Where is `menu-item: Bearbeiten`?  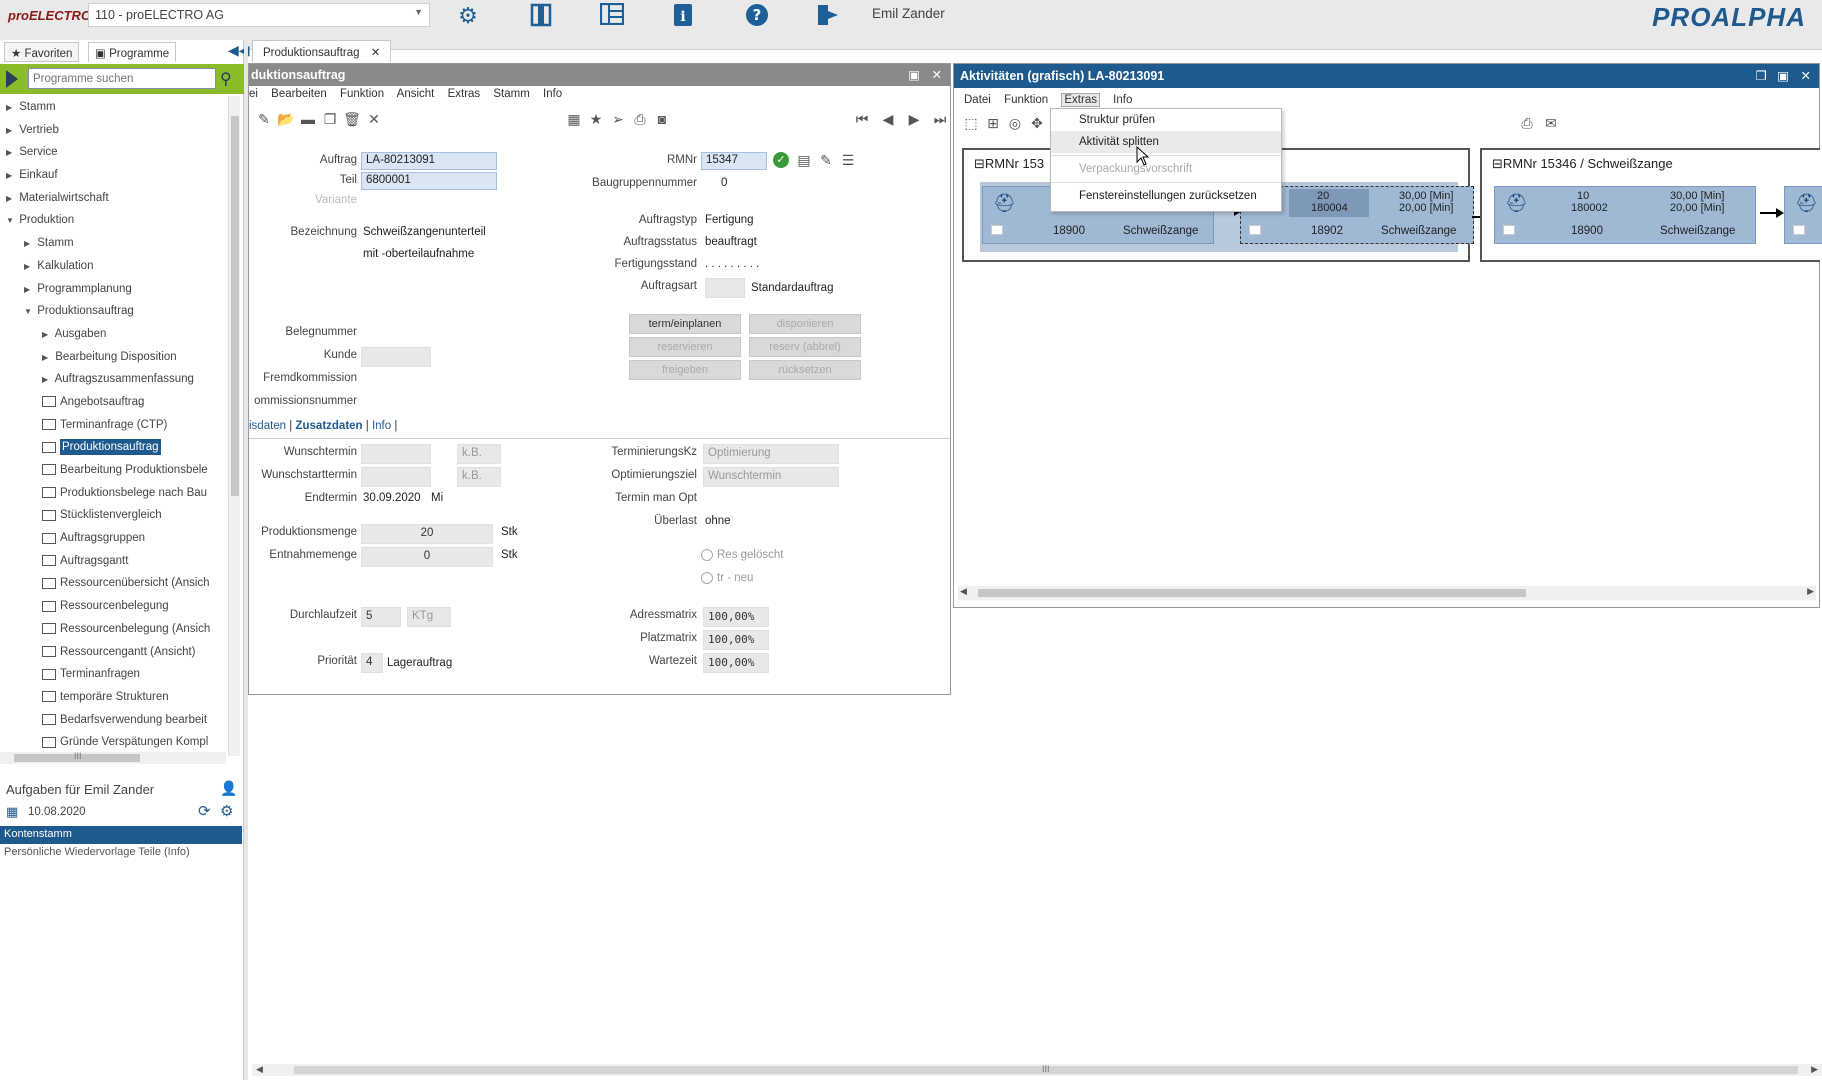
menu-item: Bearbeiten is located at coordinates (299, 94).